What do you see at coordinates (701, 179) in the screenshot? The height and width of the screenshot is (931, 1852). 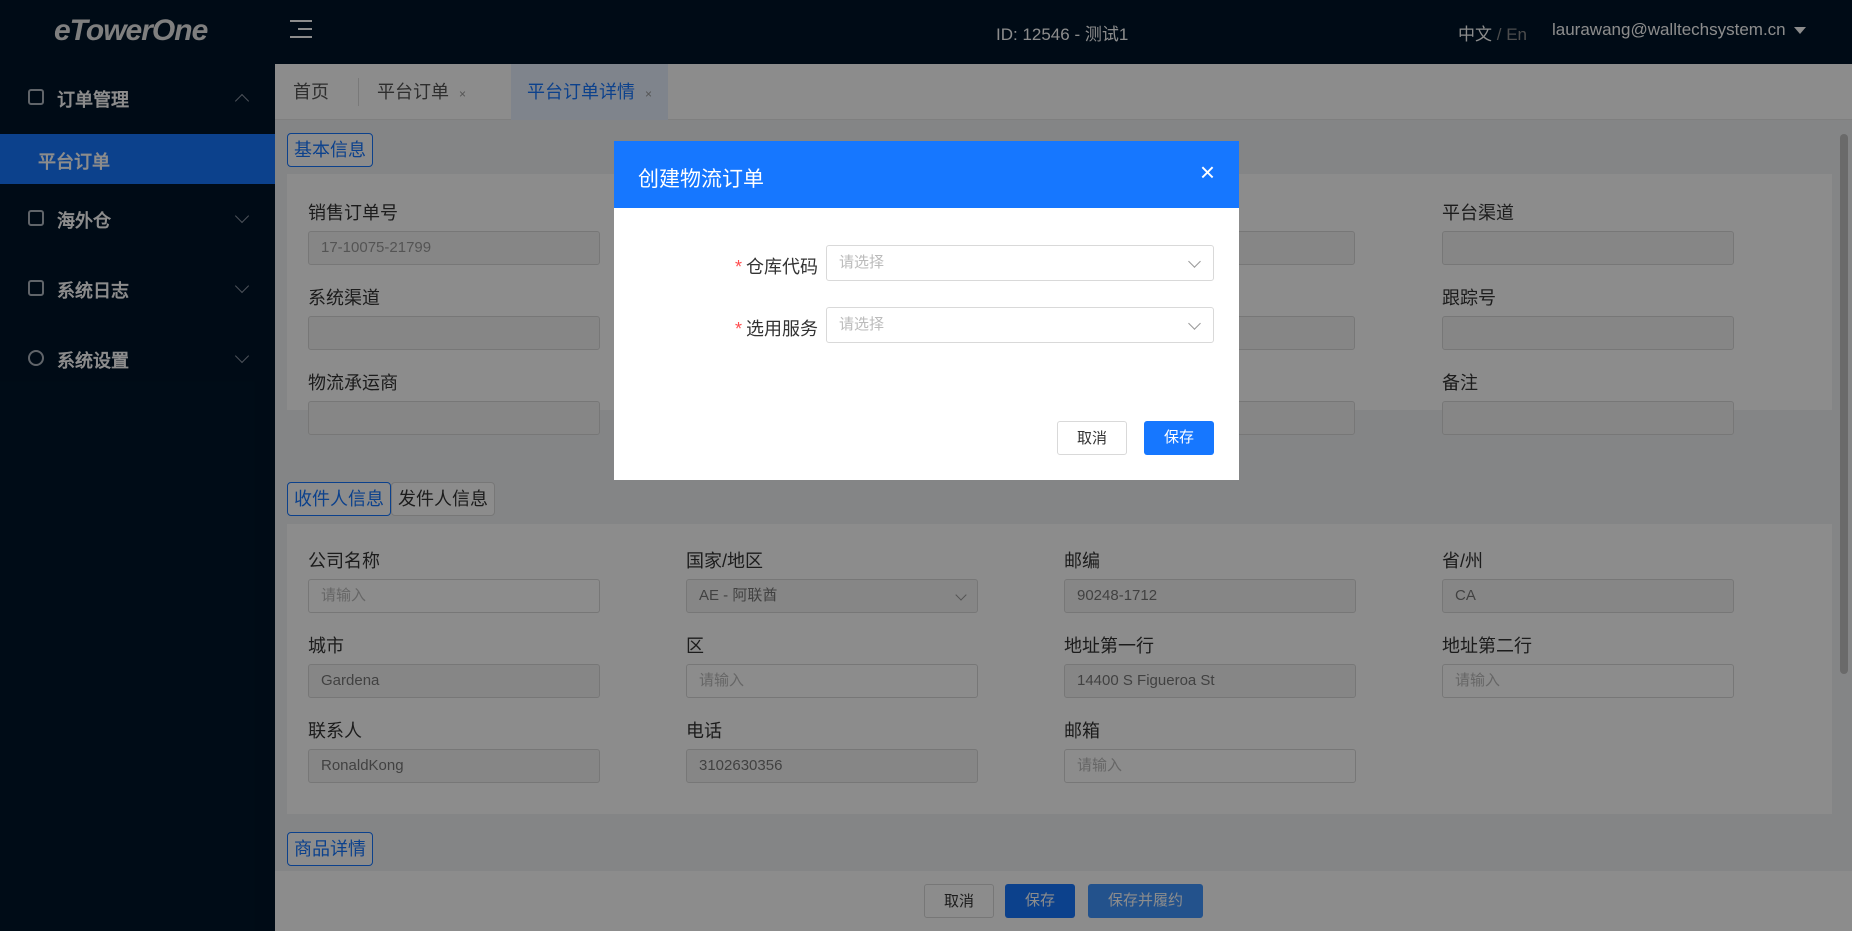 I see `dialog-title: 创建物流订单` at bounding box center [701, 179].